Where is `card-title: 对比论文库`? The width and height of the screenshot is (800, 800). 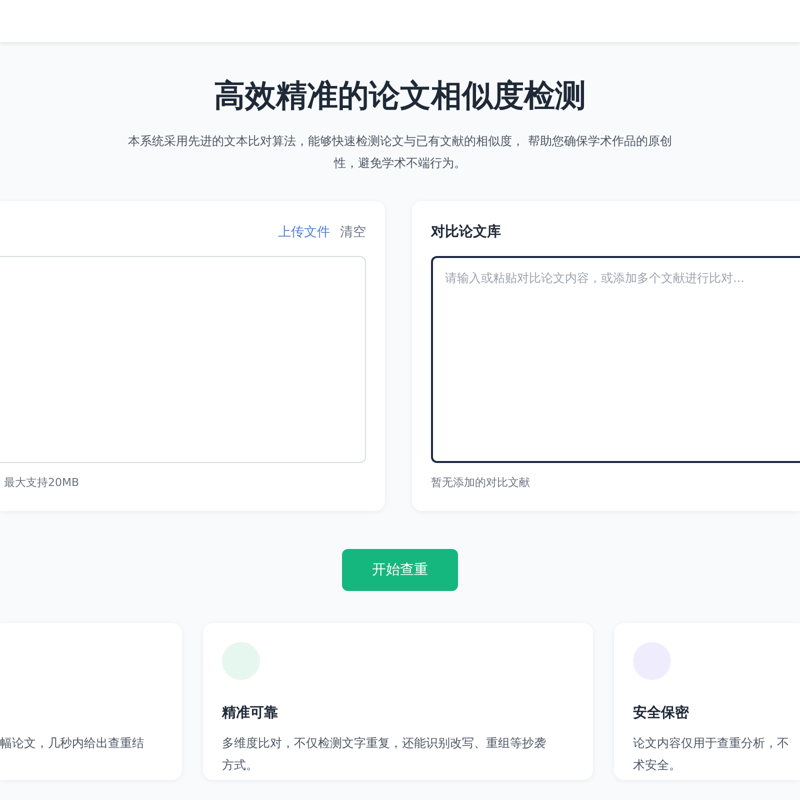
card-title: 对比论文库 is located at coordinates (466, 232).